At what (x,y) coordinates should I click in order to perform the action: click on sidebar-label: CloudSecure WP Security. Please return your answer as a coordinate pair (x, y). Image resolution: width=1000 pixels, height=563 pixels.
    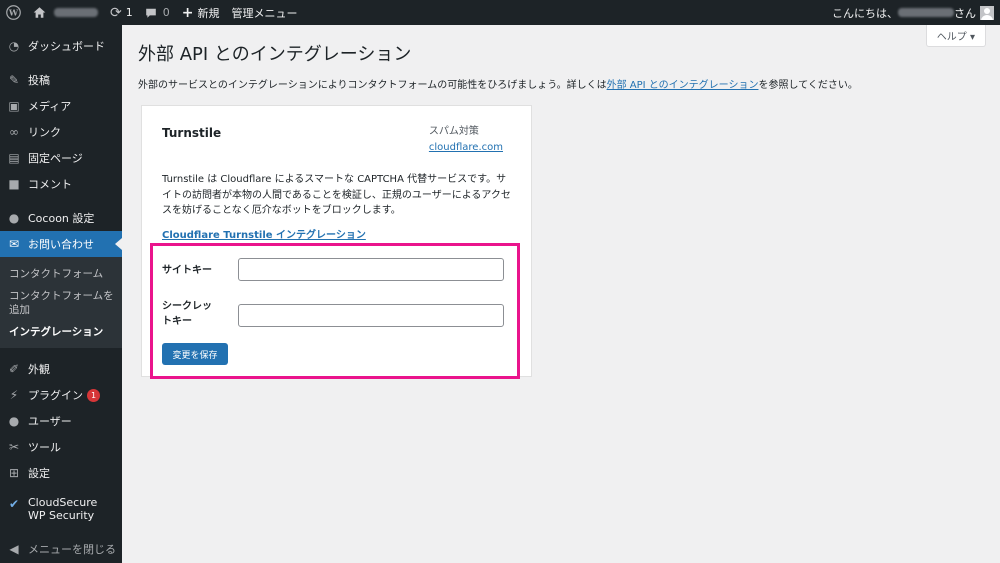
    Looking at the image, I should click on (63, 509).